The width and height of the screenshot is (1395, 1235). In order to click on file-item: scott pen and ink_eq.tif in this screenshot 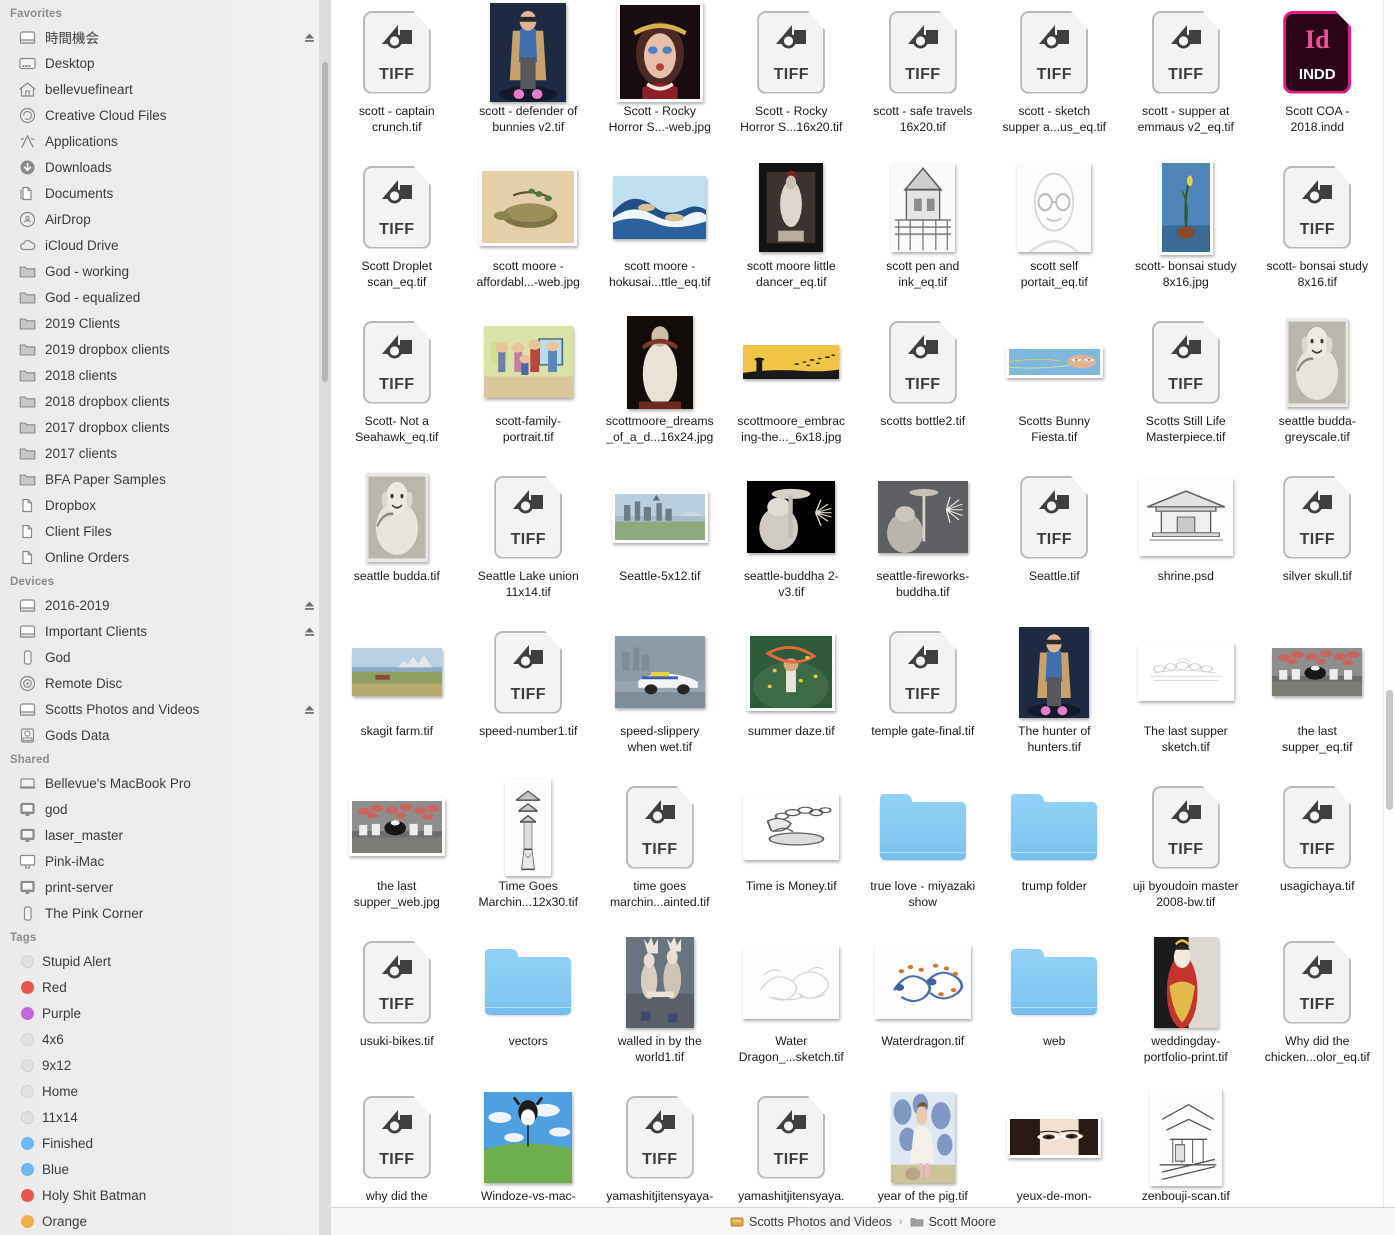, I will do `click(923, 234)`.